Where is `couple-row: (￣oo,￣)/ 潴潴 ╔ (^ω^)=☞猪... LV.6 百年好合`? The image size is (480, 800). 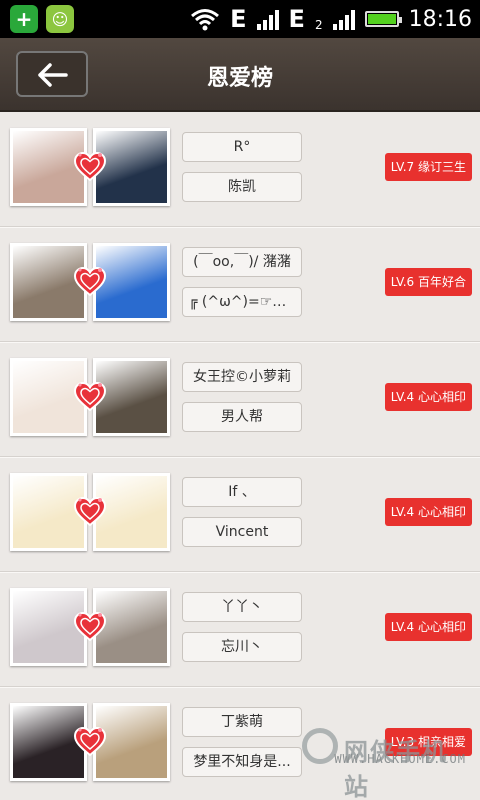 couple-row: (￣oo,￣)/ 潴潴 ╔ (^ω^)=☞猪... LV.6 百年好合 is located at coordinates (240, 285).